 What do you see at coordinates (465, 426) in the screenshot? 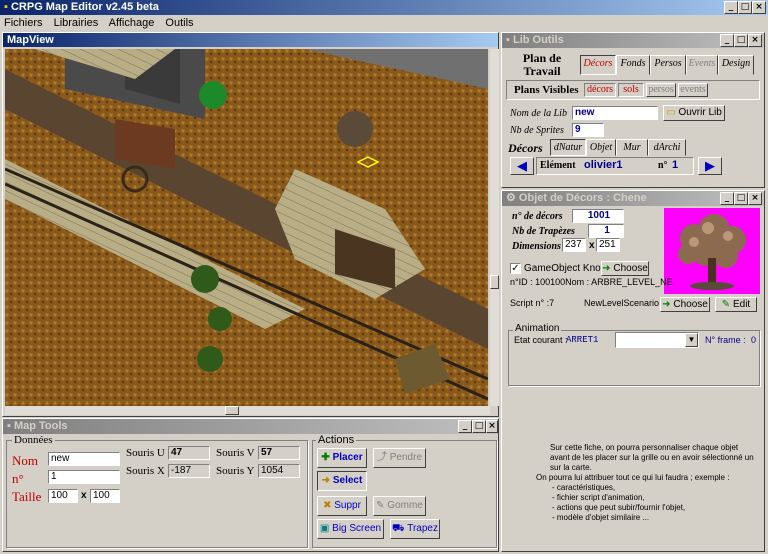
I see `maptools-minimize: _` at bounding box center [465, 426].